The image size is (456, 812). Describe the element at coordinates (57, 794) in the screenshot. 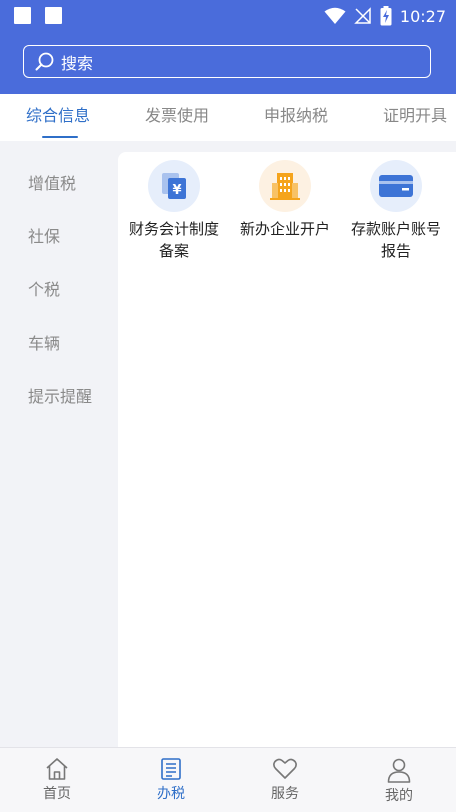

I see `nav-label: 首页` at that location.